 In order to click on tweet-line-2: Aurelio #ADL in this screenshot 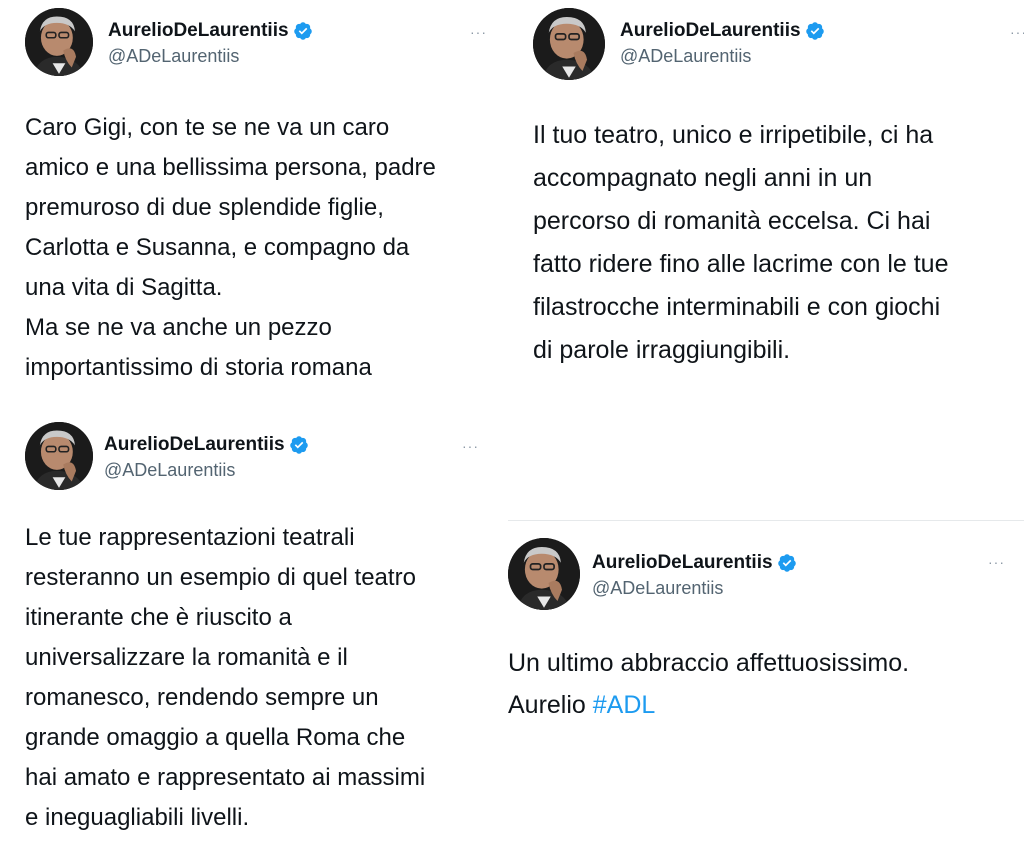, I will do `click(708, 705)`.